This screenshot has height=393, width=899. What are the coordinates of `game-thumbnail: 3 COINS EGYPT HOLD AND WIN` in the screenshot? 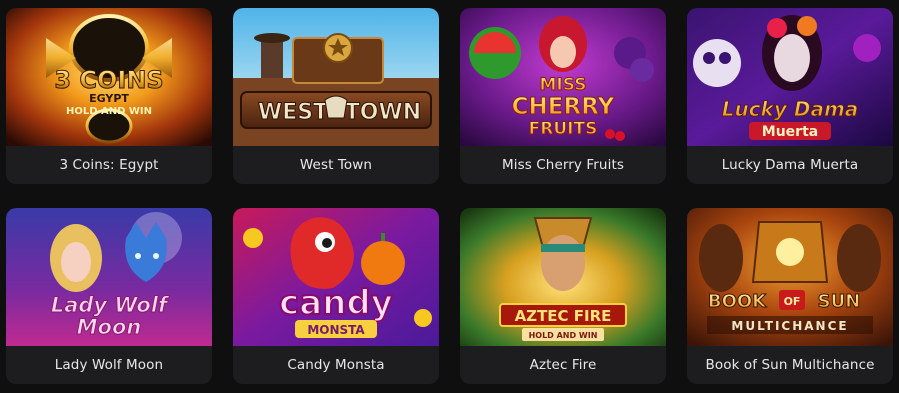 It's located at (109, 77).